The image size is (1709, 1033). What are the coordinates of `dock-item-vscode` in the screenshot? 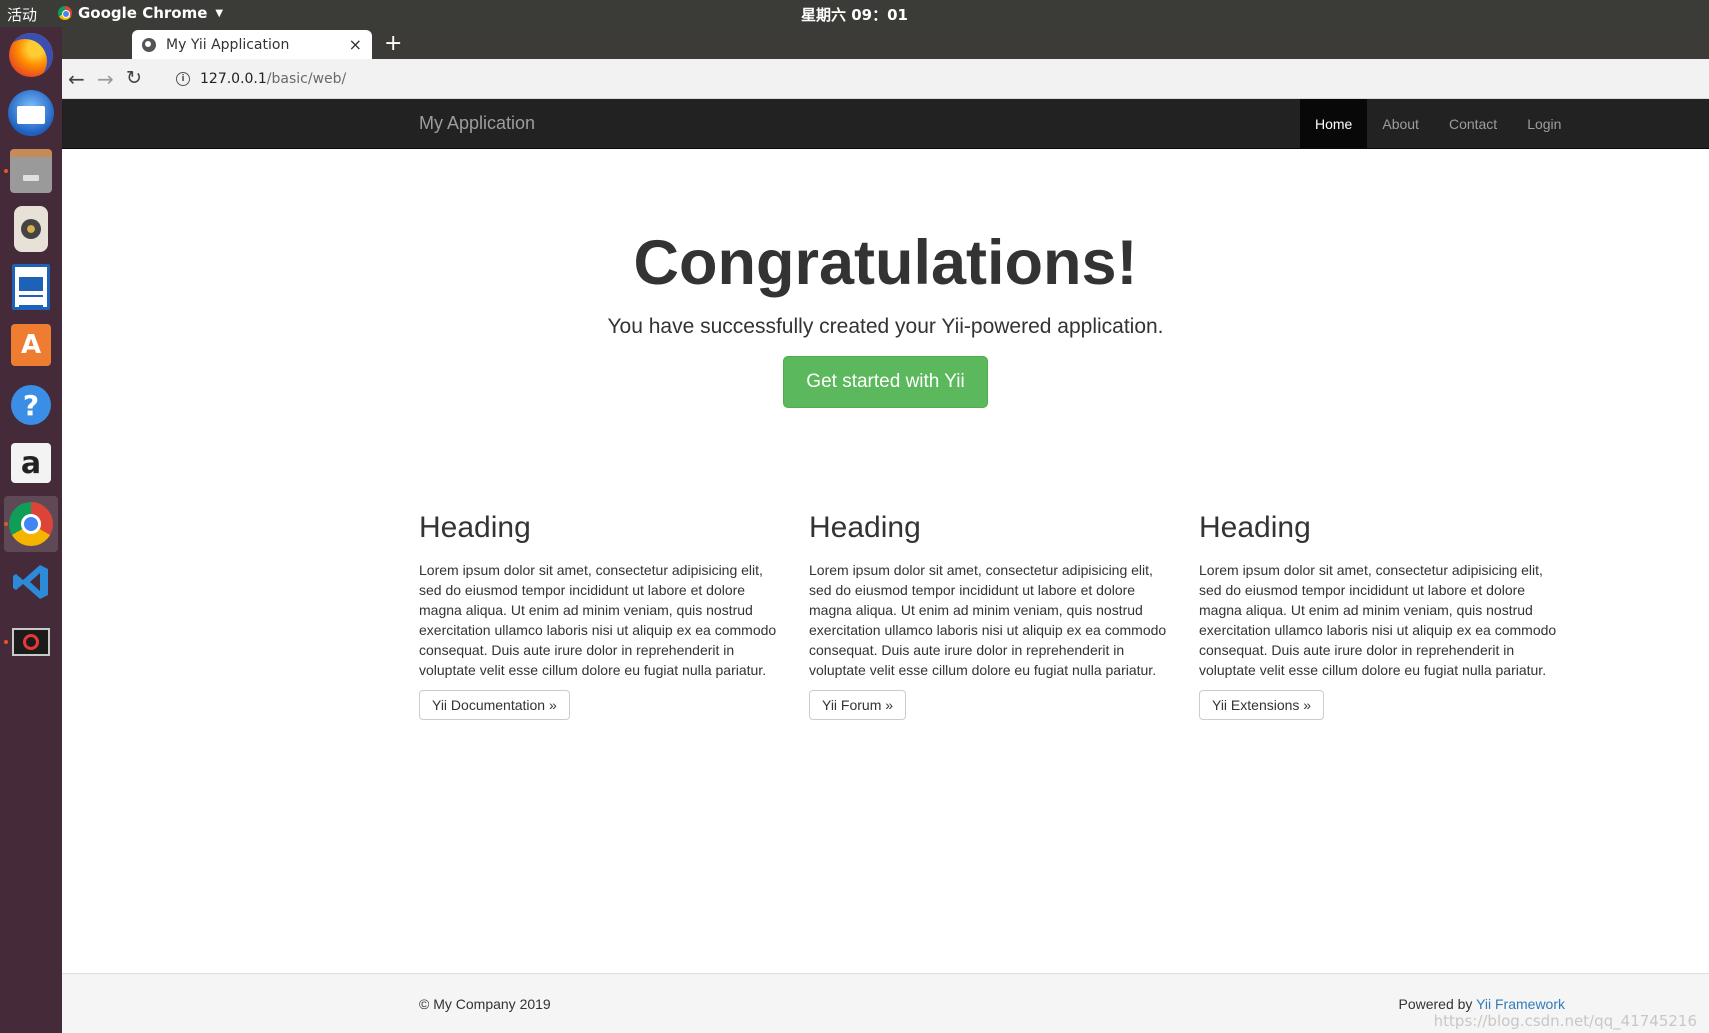 It's located at (31, 582).